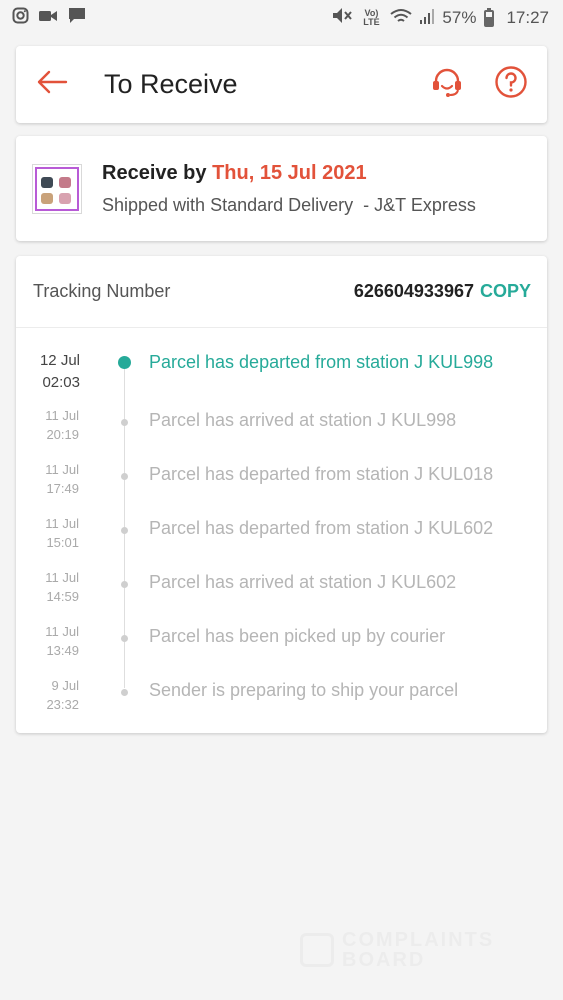 This screenshot has width=563, height=1000. What do you see at coordinates (102, 291) in the screenshot?
I see `tracking-number-label: Tracking Number` at bounding box center [102, 291].